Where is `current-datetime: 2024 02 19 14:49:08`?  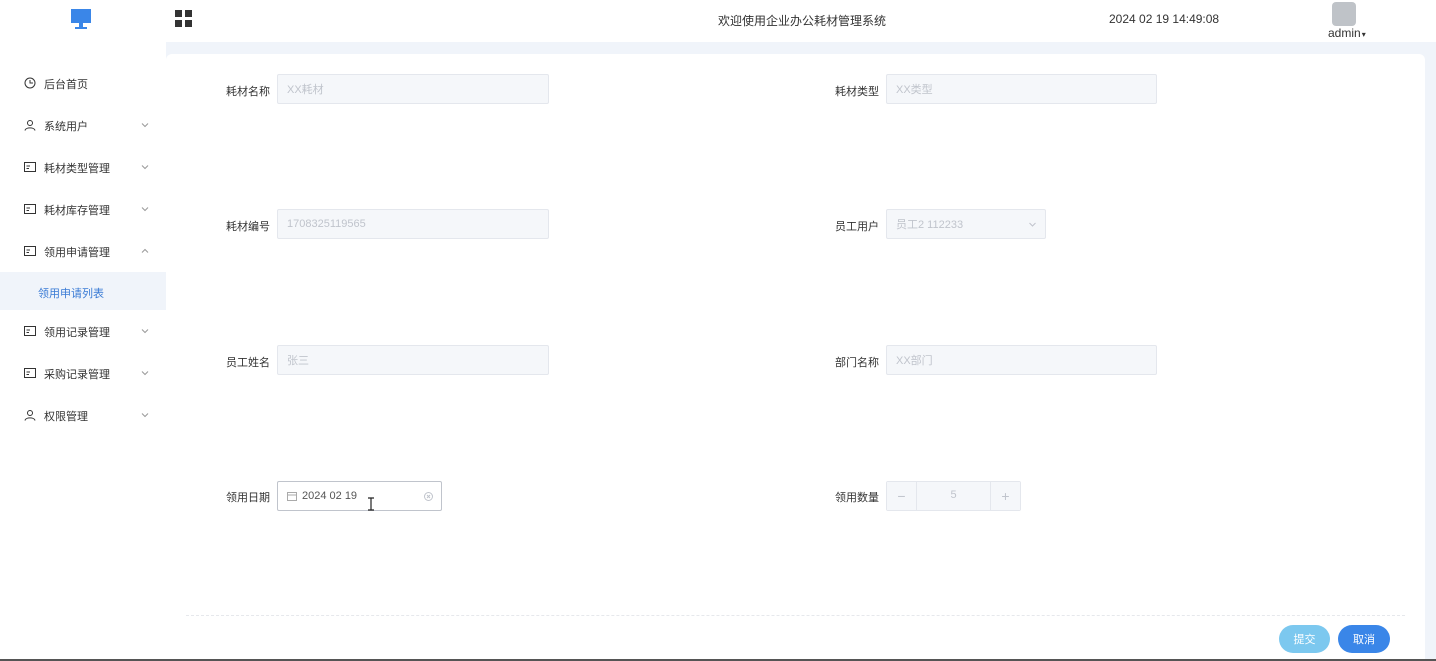 current-datetime: 2024 02 19 14:49:08 is located at coordinates (1164, 19).